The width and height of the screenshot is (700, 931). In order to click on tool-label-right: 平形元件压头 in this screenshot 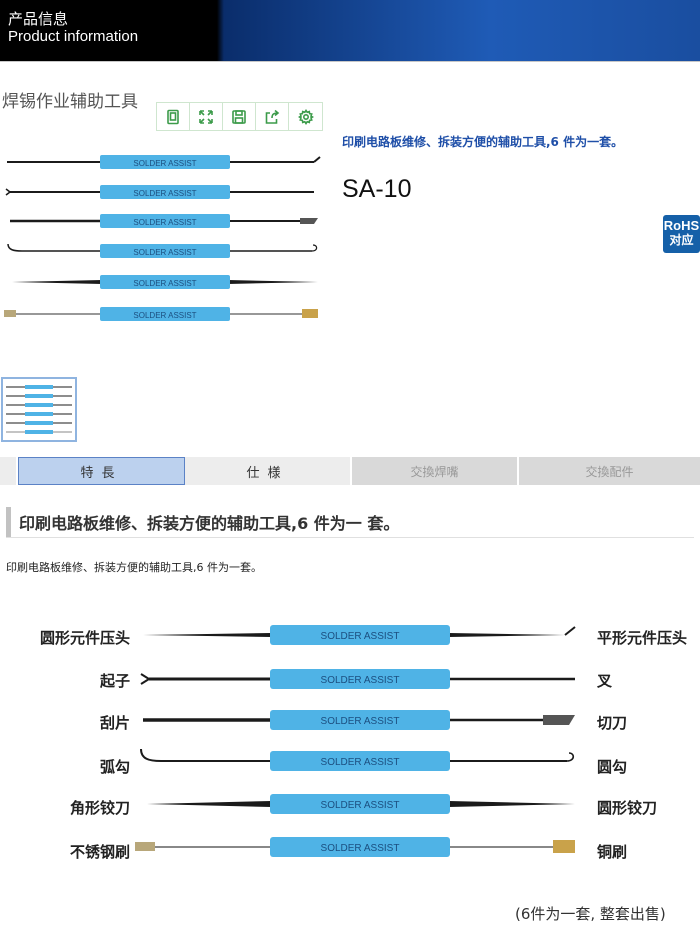, I will do `click(642, 638)`.